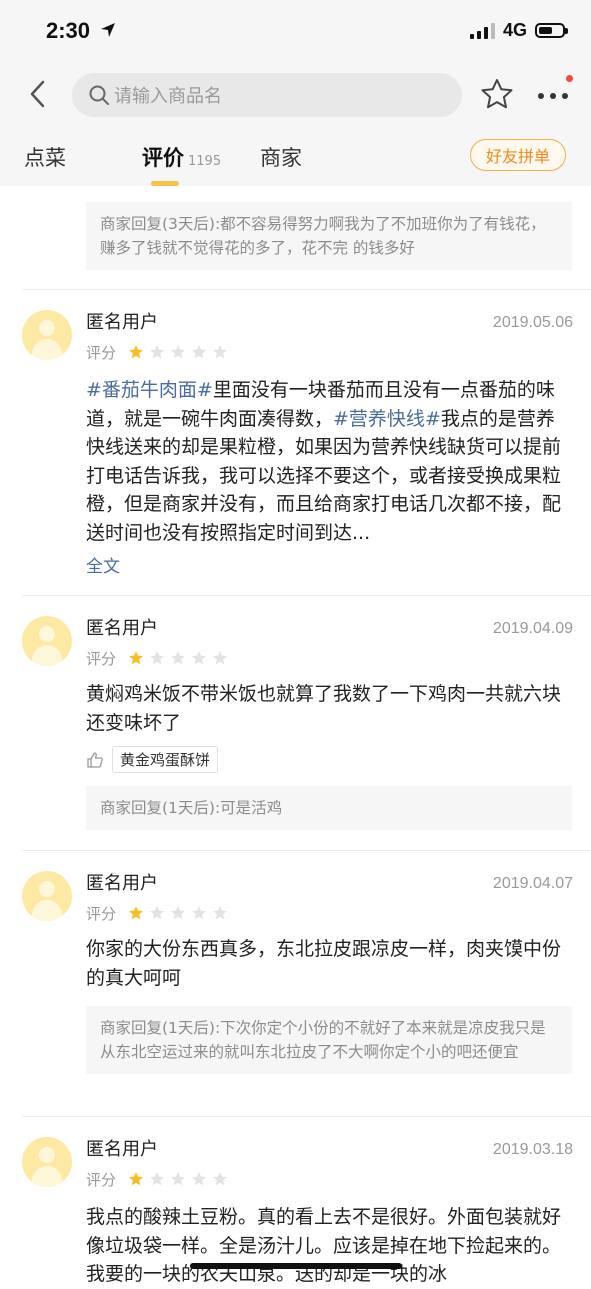 This screenshot has height=1289, width=591. I want to click on merchant-reply: 商家回复(1天后):可是活鸡, so click(329, 808).